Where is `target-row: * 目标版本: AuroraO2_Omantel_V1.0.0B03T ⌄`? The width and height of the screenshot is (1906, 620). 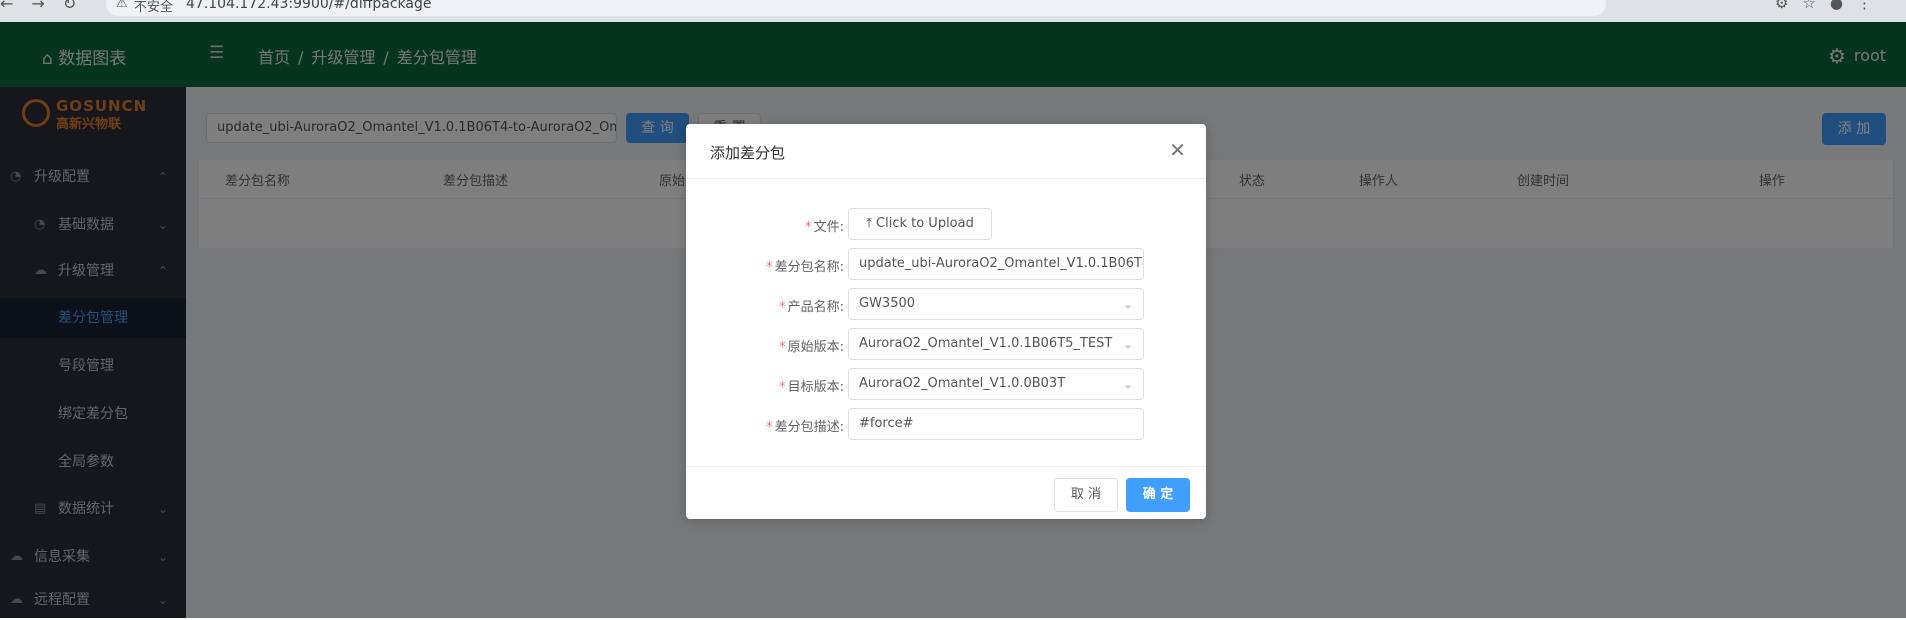 target-row: * 目标版本: AuroraO2_Omantel_V1.0.0B03T ⌄ is located at coordinates (946, 384).